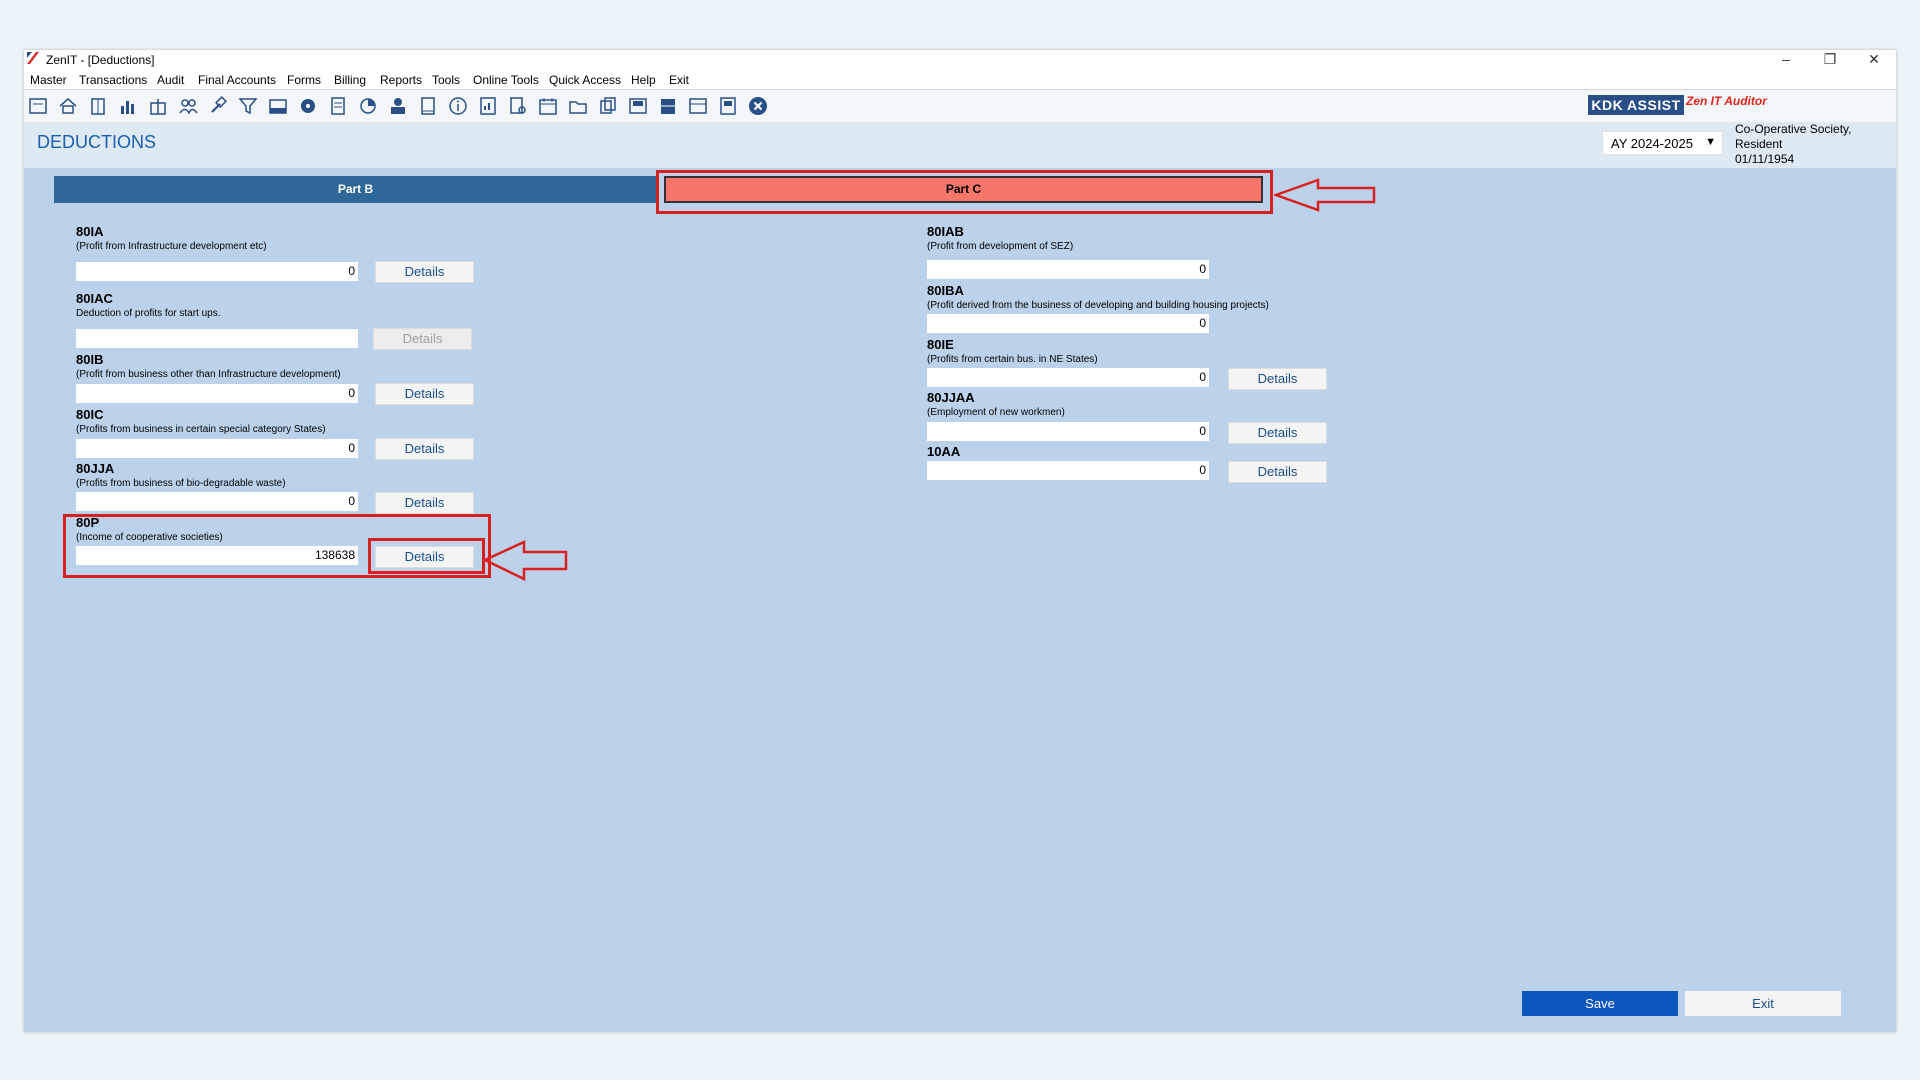 The image size is (1920, 1080). What do you see at coordinates (518, 106) in the screenshot?
I see `document-search-icon` at bounding box center [518, 106].